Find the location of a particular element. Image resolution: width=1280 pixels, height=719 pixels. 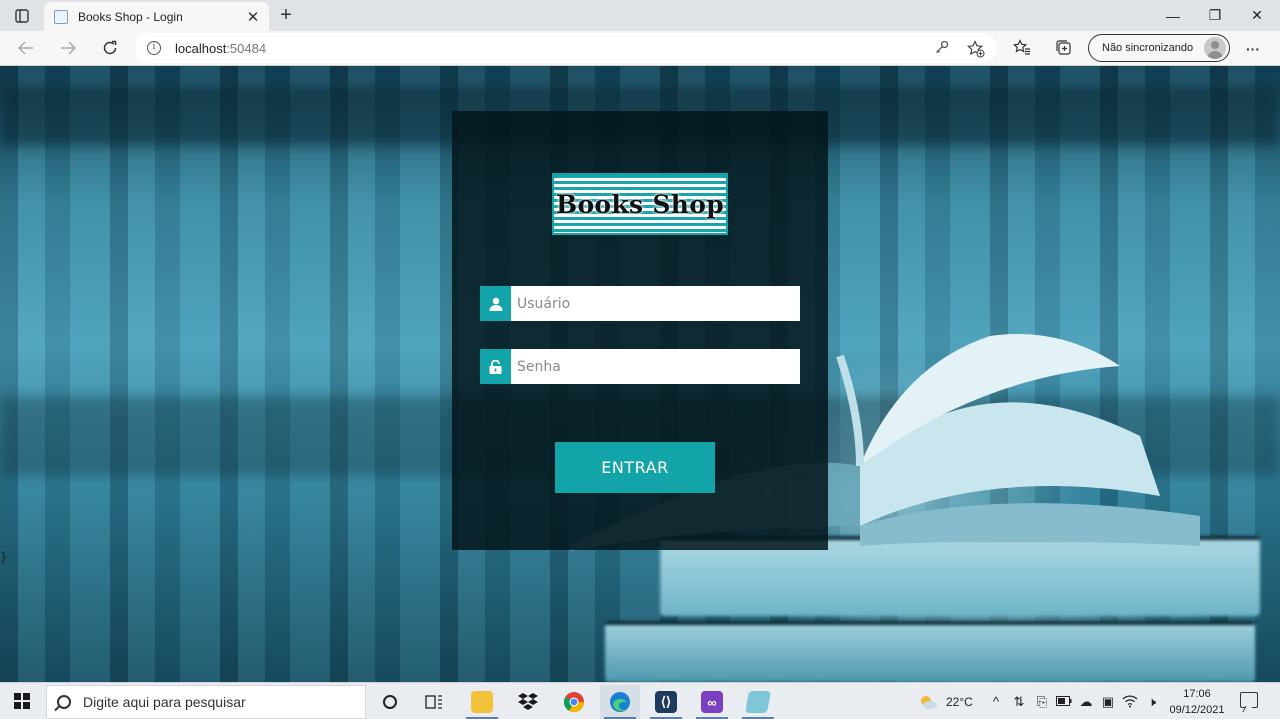

logo-text: Books Shop is located at coordinates (640, 204).